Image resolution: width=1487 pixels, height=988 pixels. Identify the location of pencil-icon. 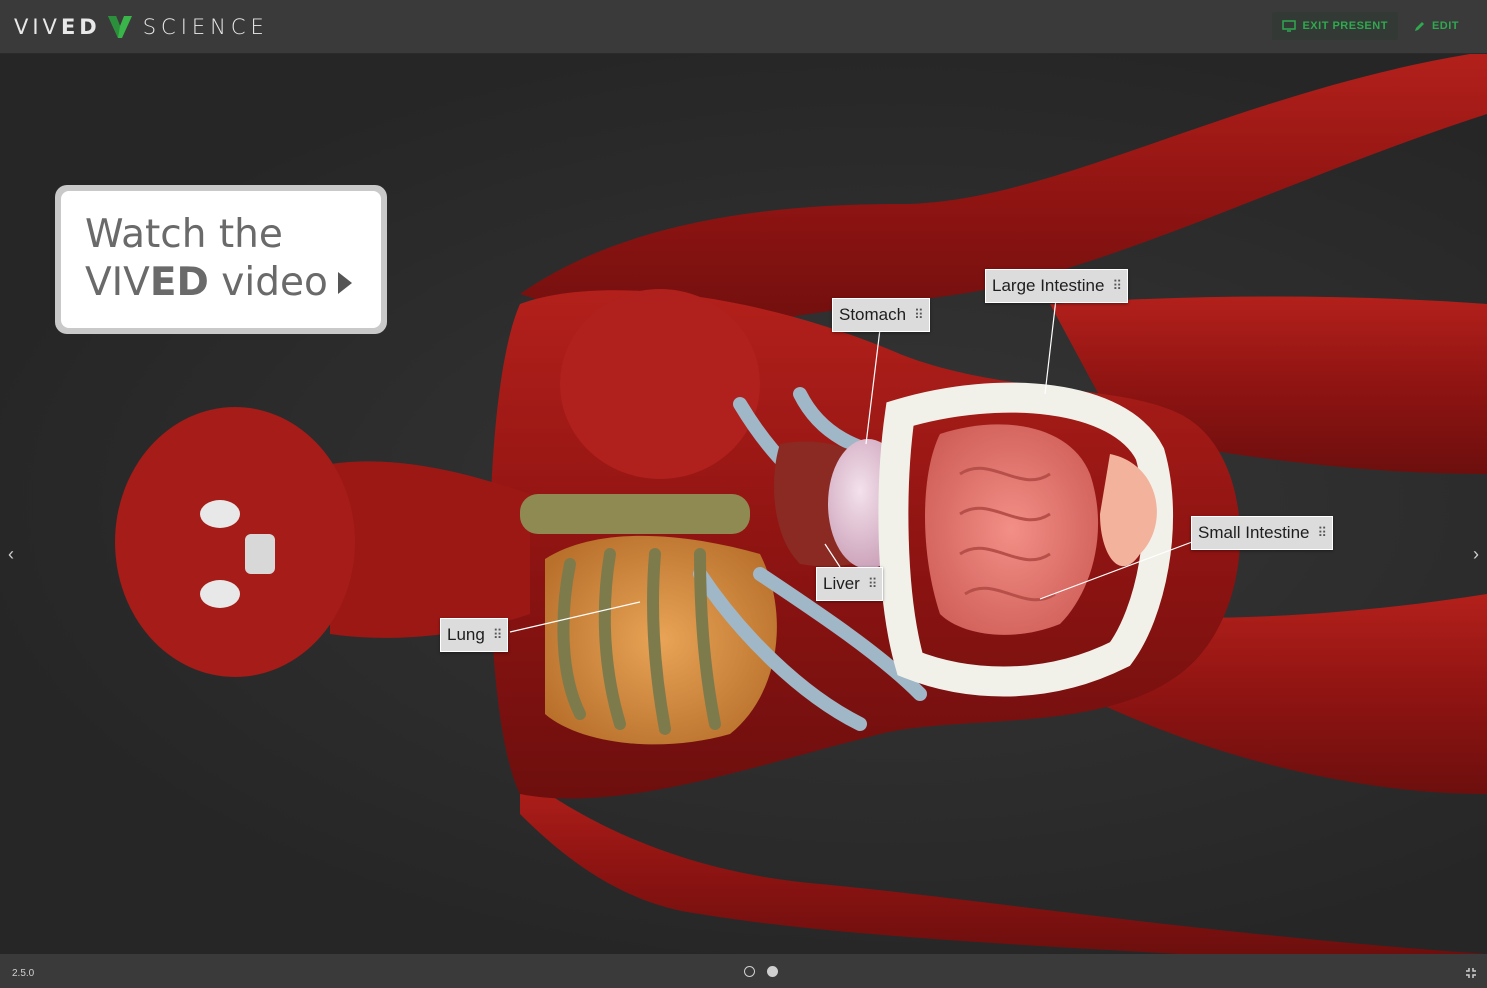
(1419, 26).